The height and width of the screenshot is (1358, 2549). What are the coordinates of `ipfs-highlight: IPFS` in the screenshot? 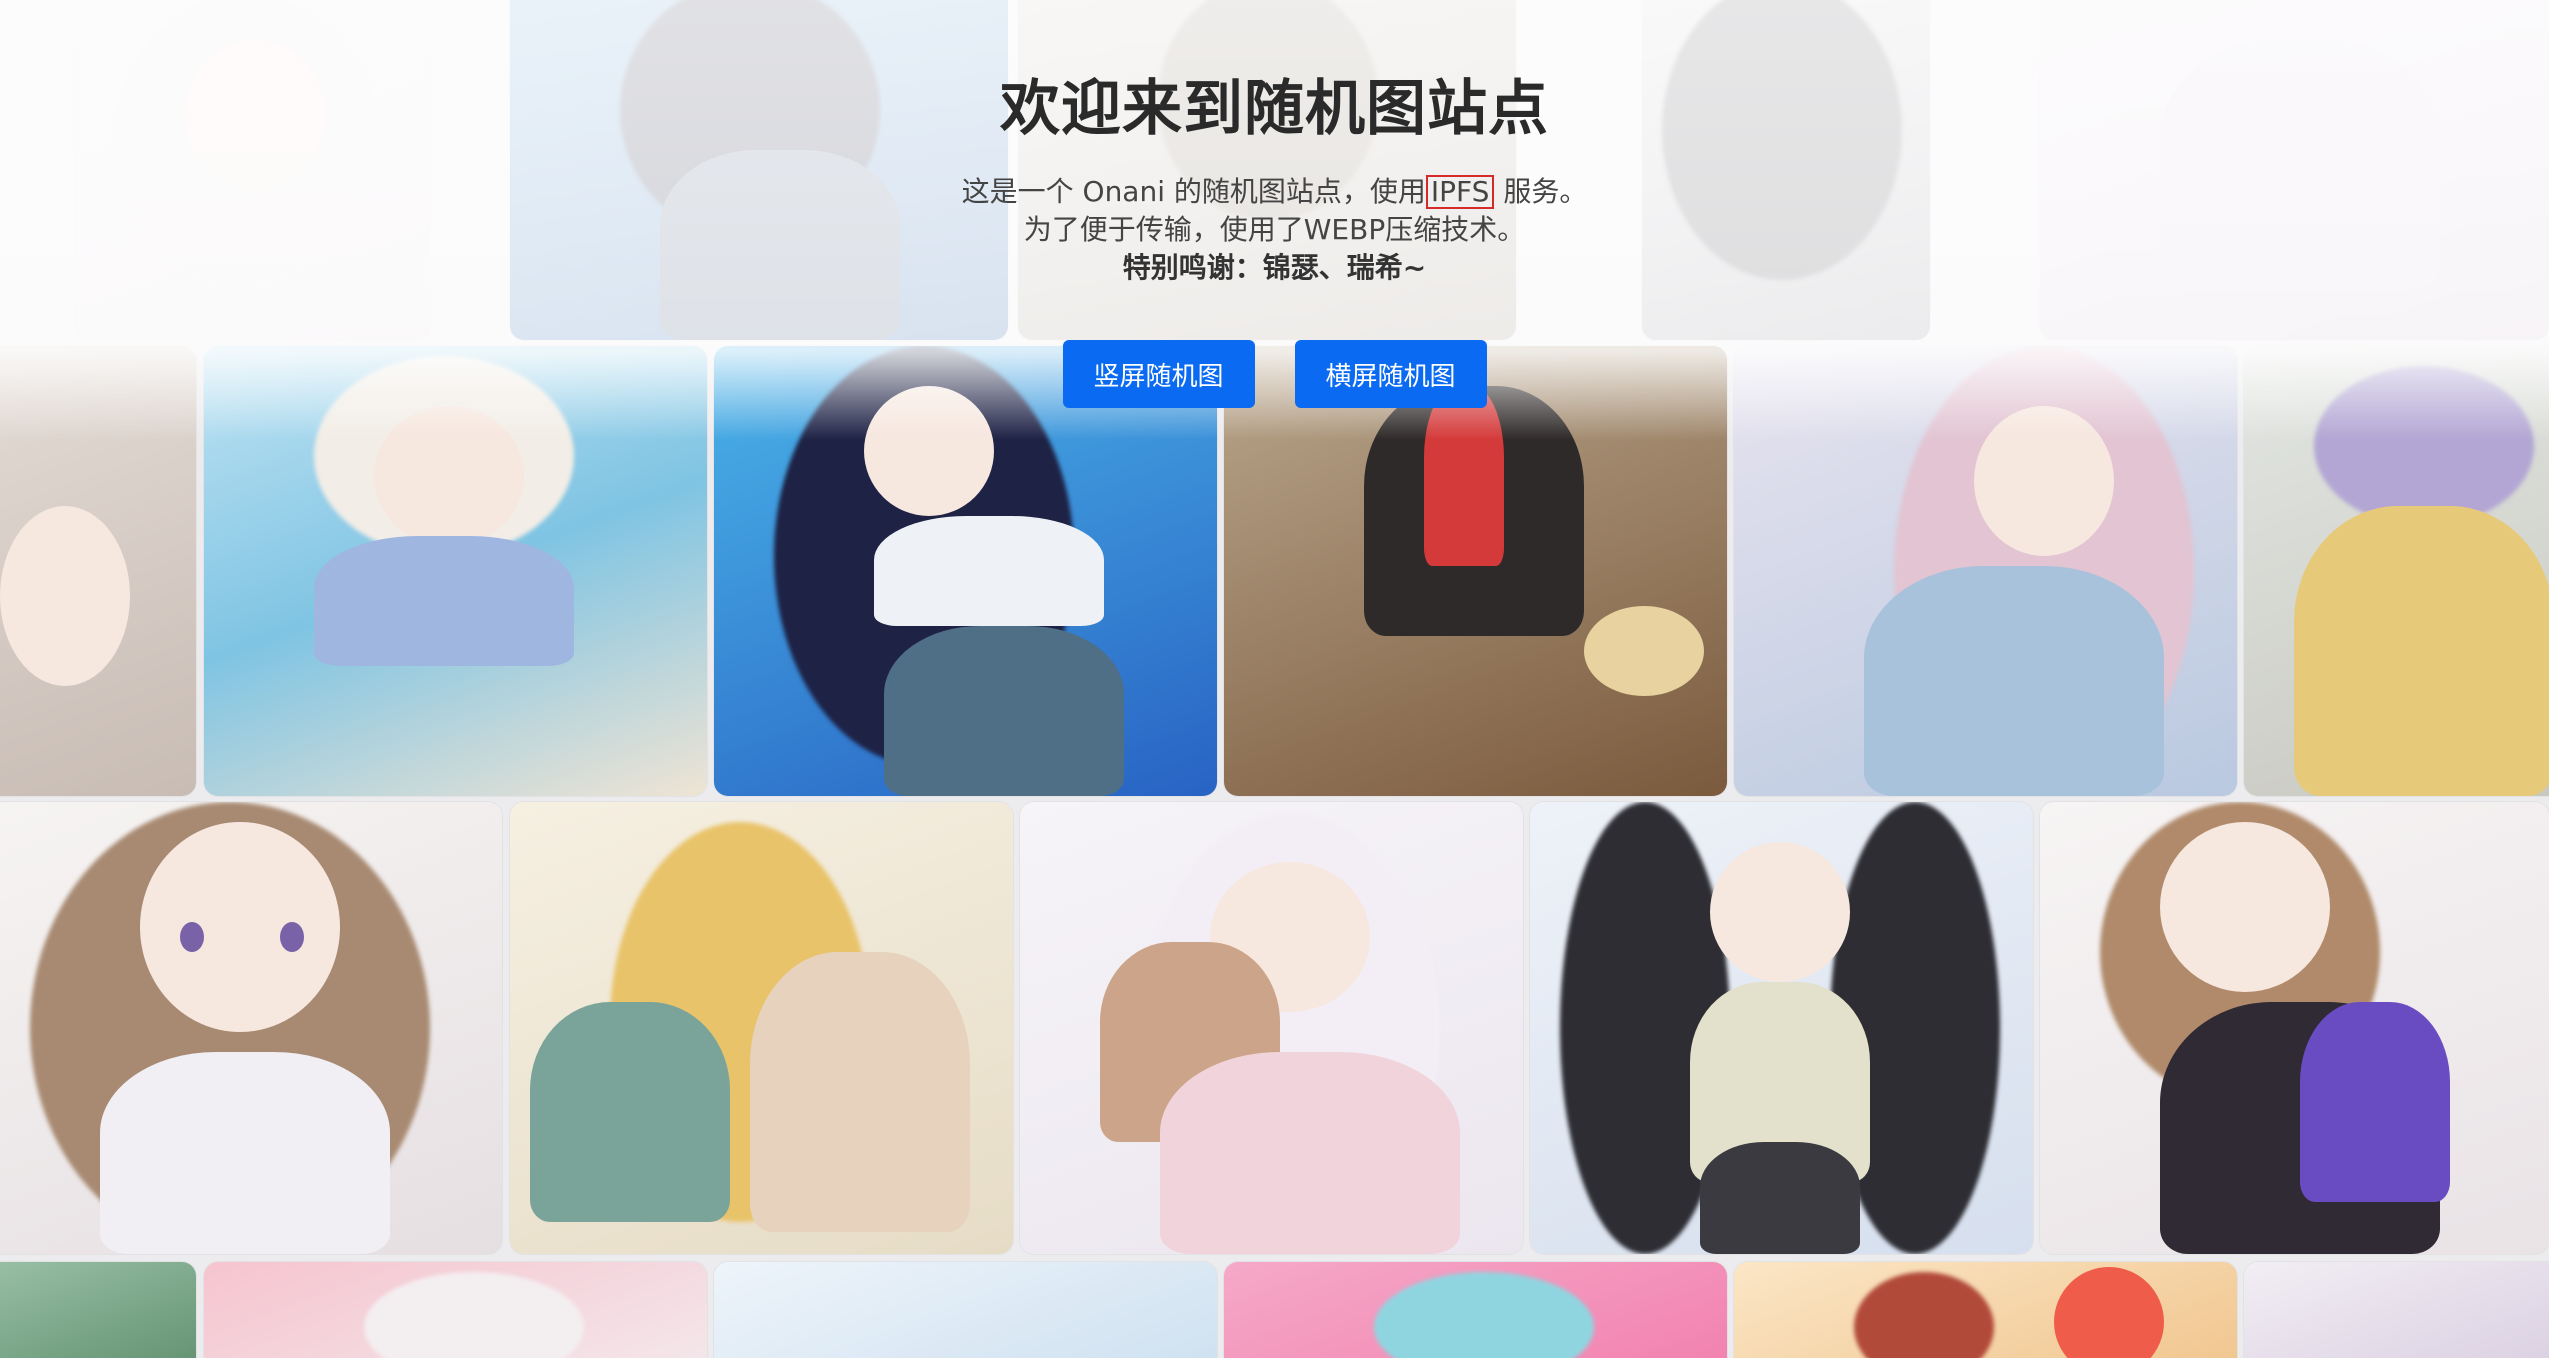 It's located at (1460, 192).